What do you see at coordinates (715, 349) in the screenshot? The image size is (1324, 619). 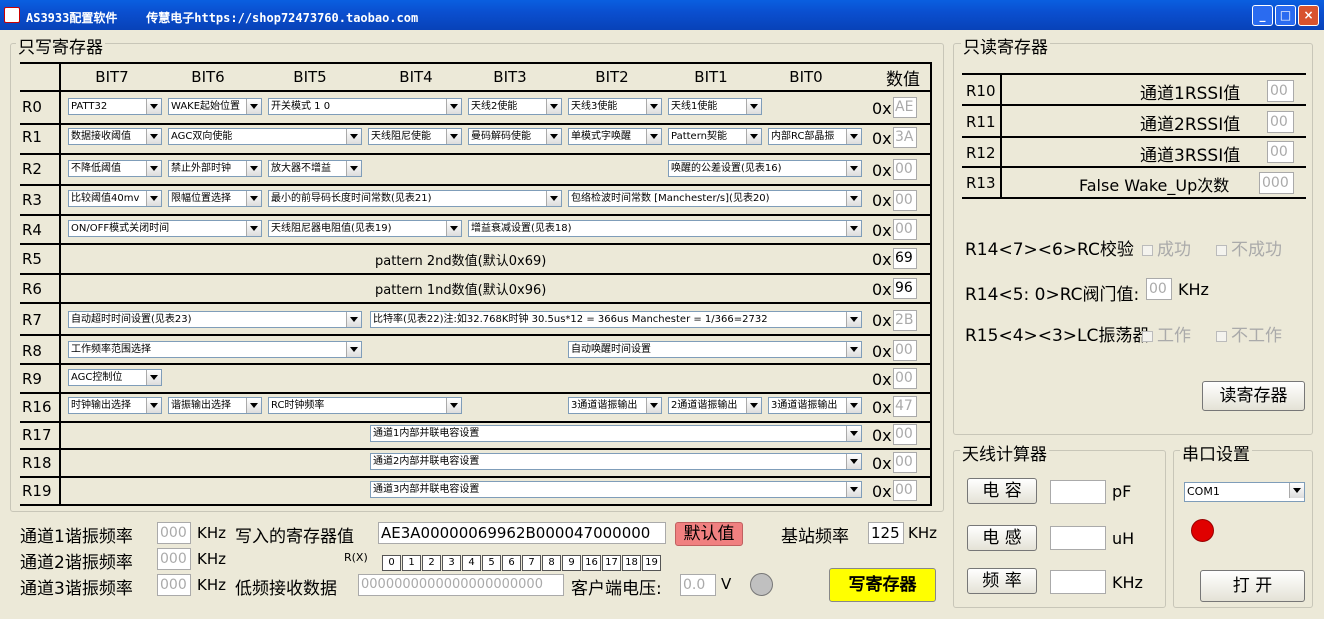 I see `r8-auto-wake-select: 自动唤醒时间设置` at bounding box center [715, 349].